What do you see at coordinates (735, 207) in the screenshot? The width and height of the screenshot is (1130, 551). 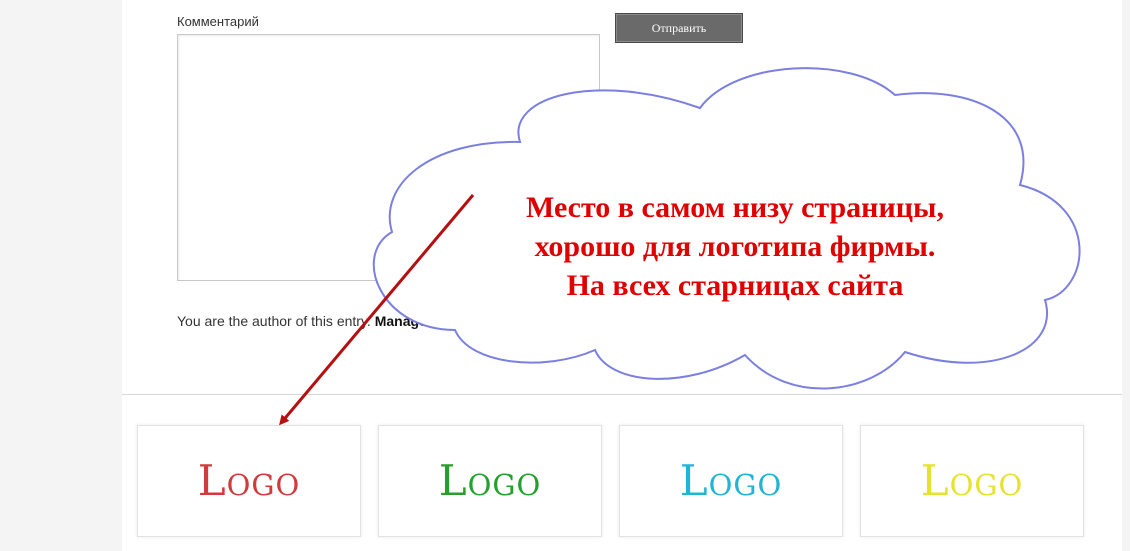 I see `annotation-line-1: Место в самом низу страницы,` at bounding box center [735, 207].